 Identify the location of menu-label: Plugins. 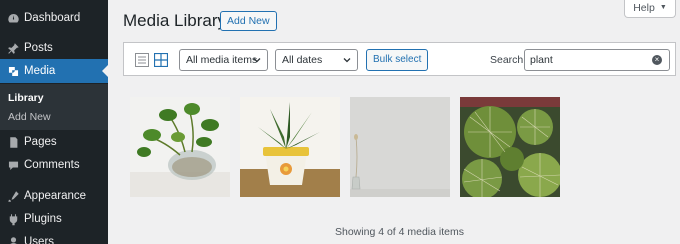
(43, 219).